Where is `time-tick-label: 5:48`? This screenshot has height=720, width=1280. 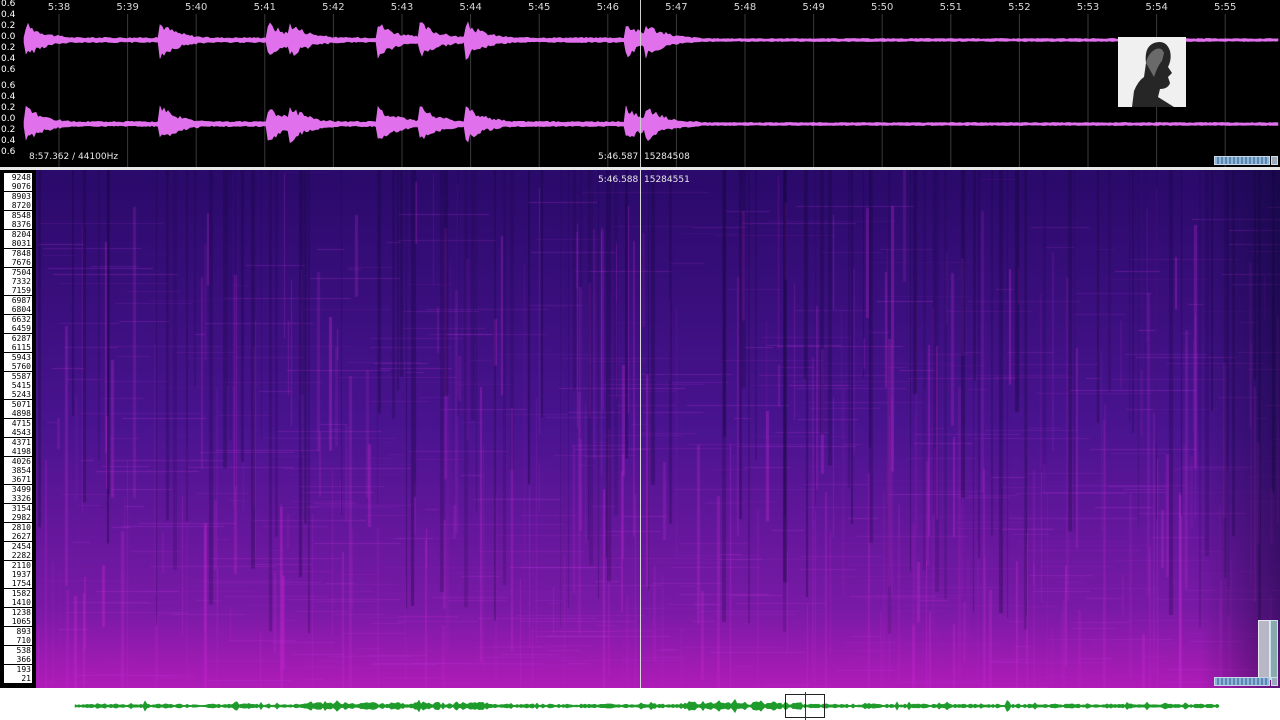
time-tick-label: 5:48 is located at coordinates (745, 7).